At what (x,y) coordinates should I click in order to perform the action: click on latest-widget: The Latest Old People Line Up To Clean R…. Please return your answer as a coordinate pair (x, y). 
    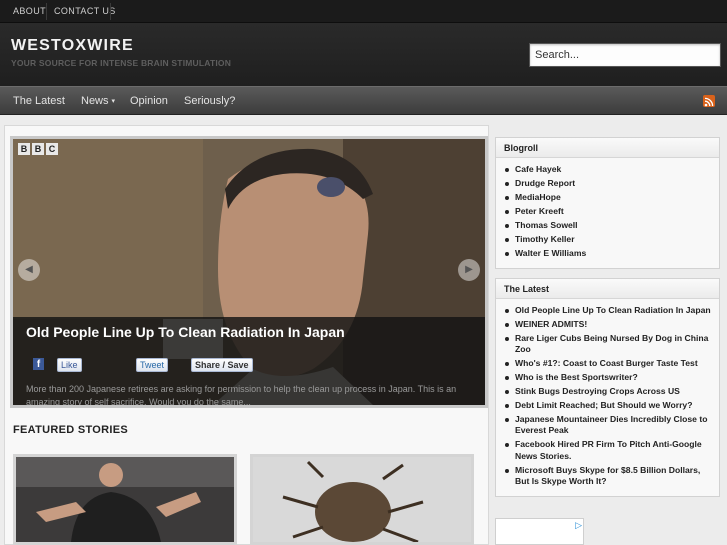
    Looking at the image, I should click on (607, 388).